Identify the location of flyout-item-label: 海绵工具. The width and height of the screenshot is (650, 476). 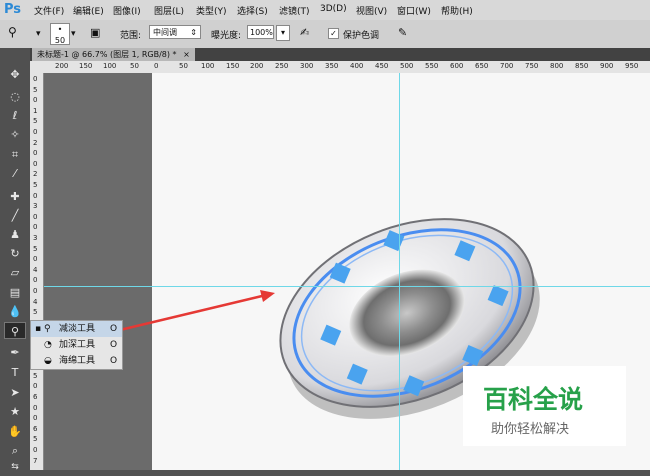
(77, 361).